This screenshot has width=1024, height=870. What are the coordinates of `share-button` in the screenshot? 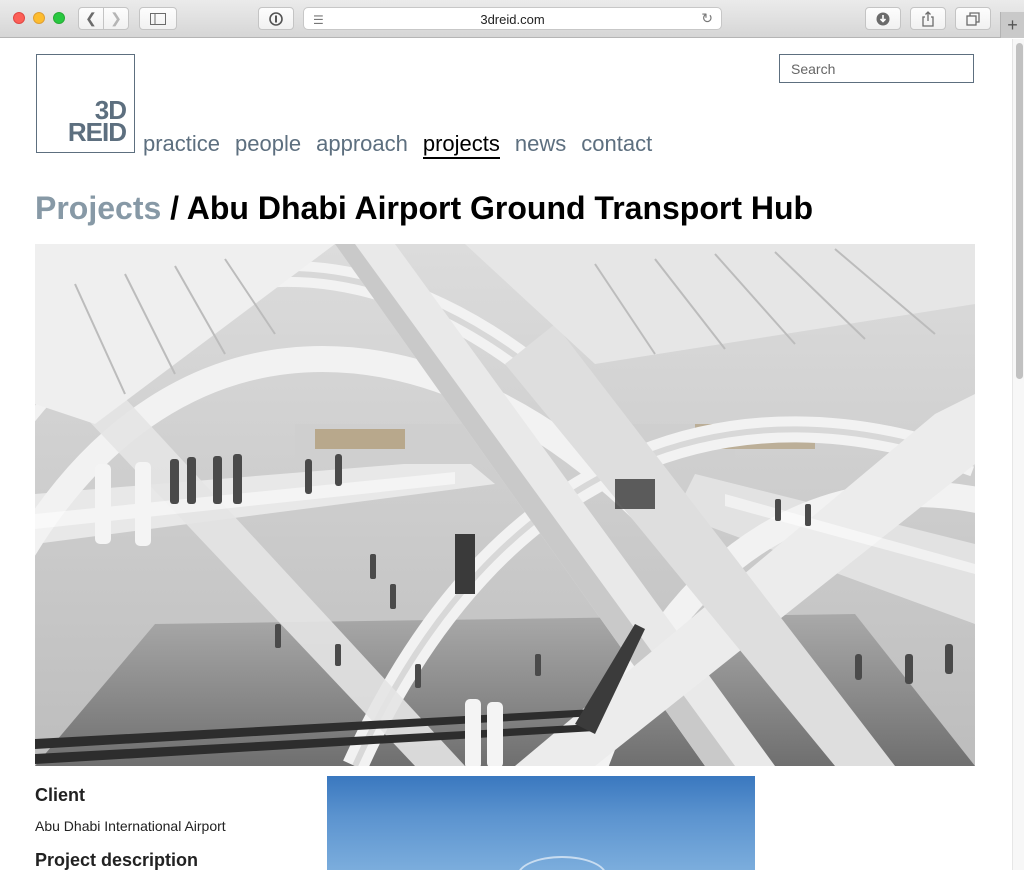 It's located at (928, 18).